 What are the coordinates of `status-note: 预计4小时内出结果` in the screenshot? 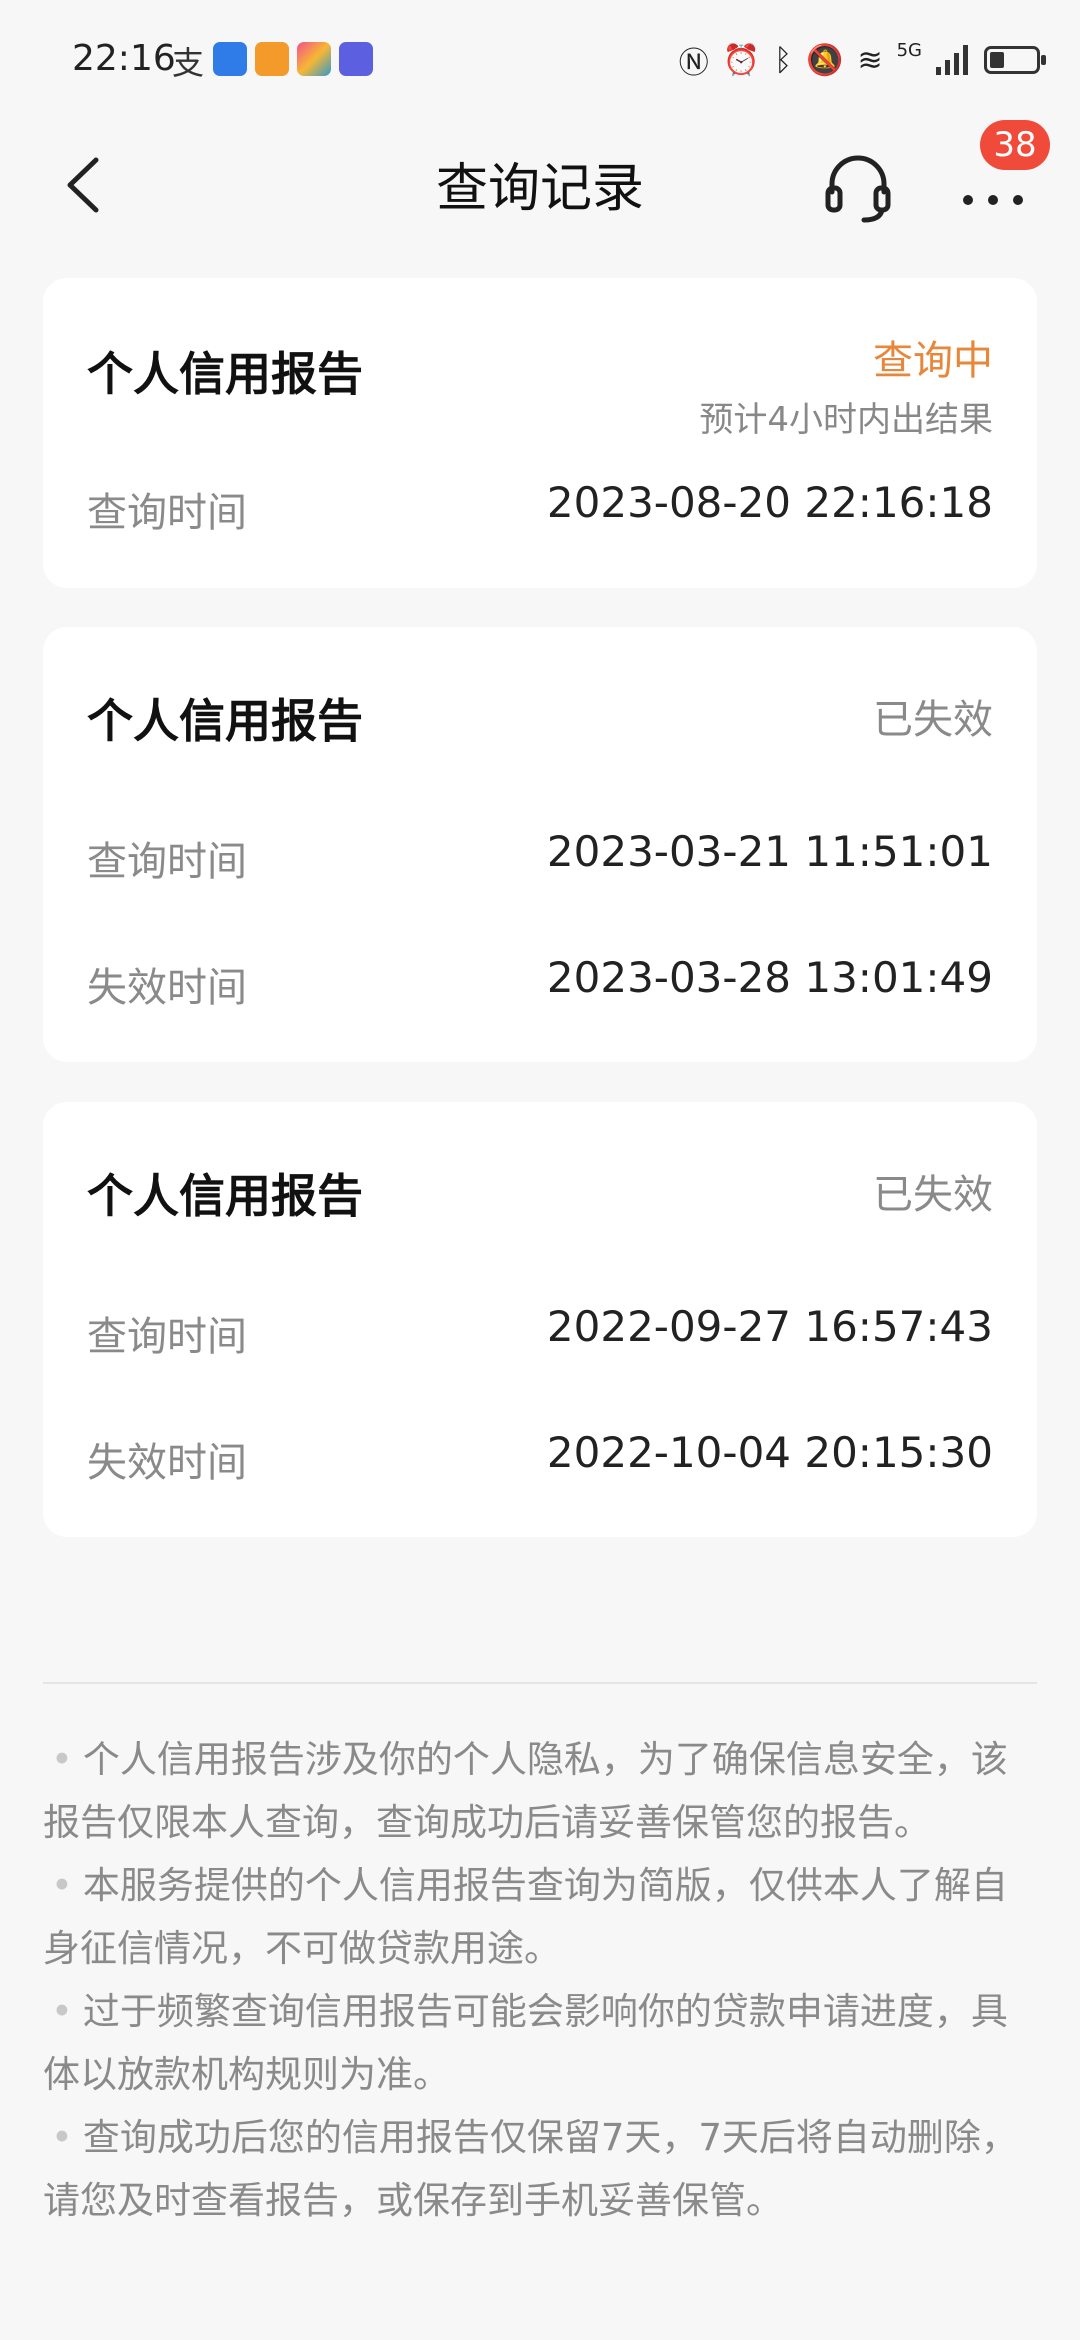 It's located at (846, 420).